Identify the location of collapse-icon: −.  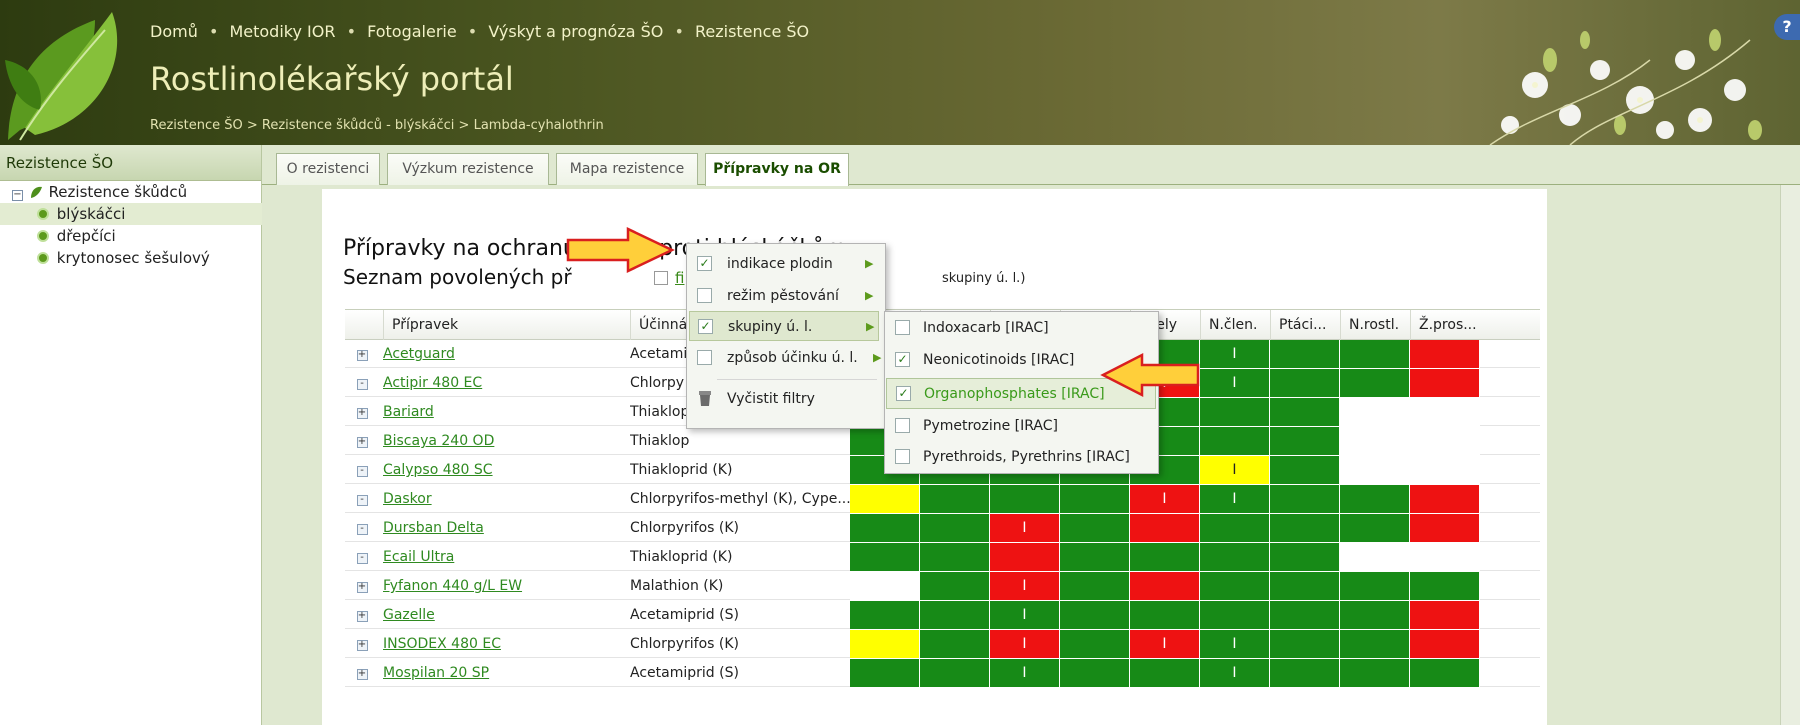
(17, 195).